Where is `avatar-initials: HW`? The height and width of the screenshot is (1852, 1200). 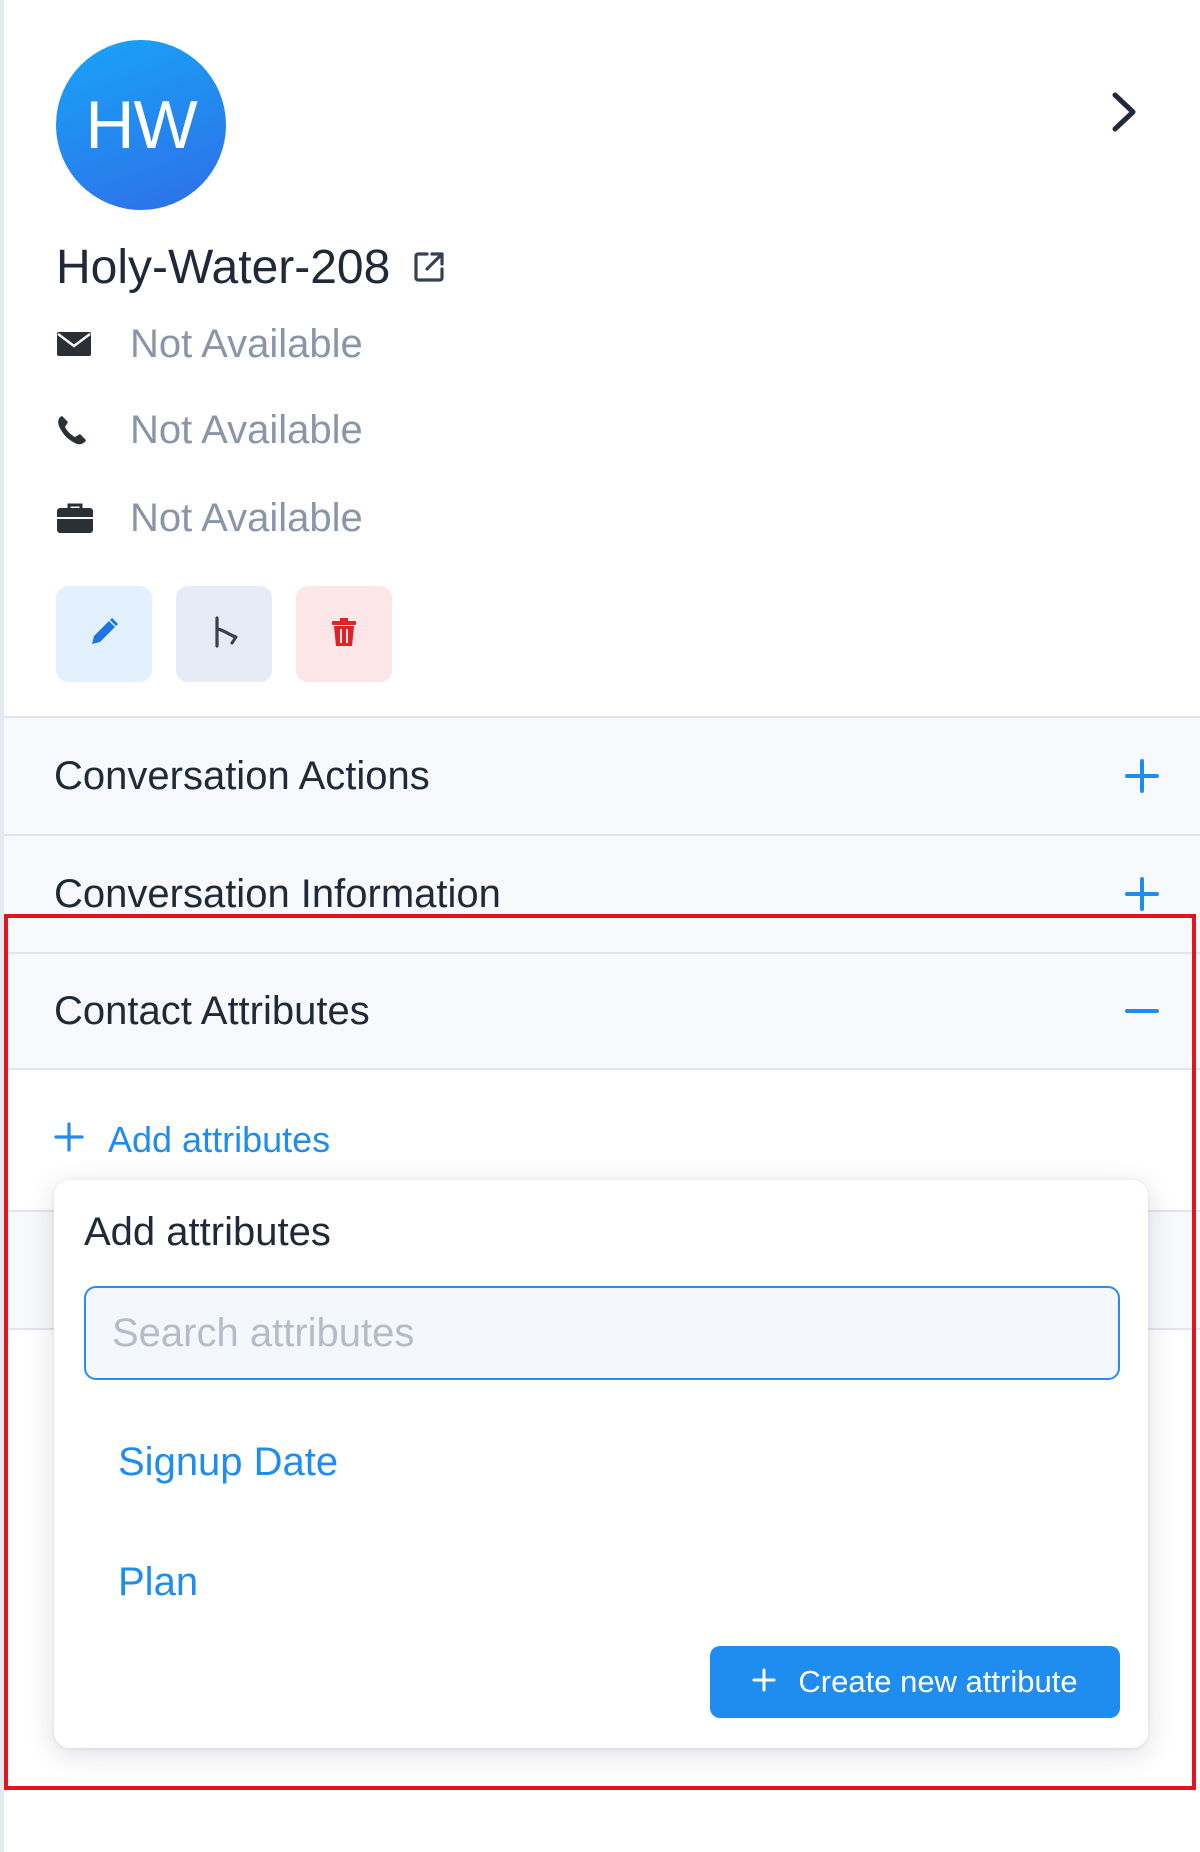 avatar-initials: HW is located at coordinates (141, 125).